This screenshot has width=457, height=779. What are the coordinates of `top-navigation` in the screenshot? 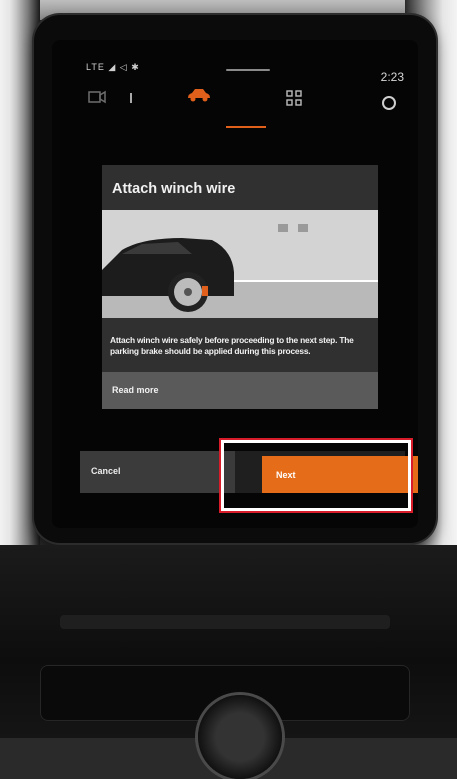 It's located at (235, 103).